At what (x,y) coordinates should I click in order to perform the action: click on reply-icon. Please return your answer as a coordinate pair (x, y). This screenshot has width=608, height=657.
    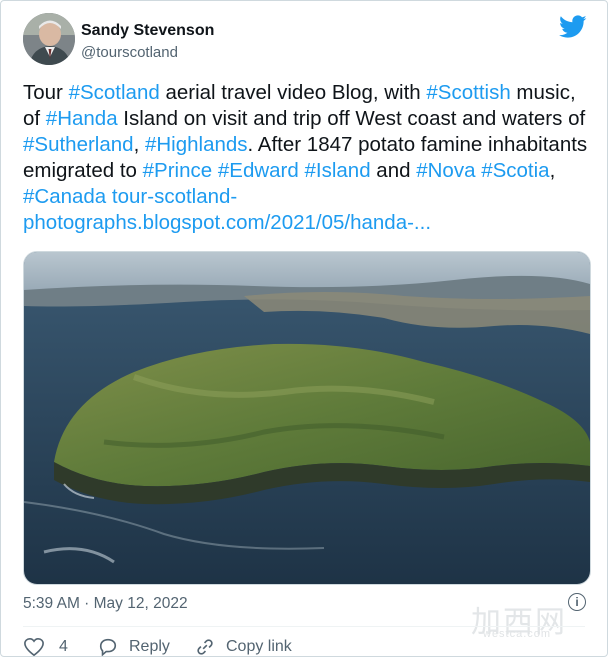
    Looking at the image, I should click on (108, 647).